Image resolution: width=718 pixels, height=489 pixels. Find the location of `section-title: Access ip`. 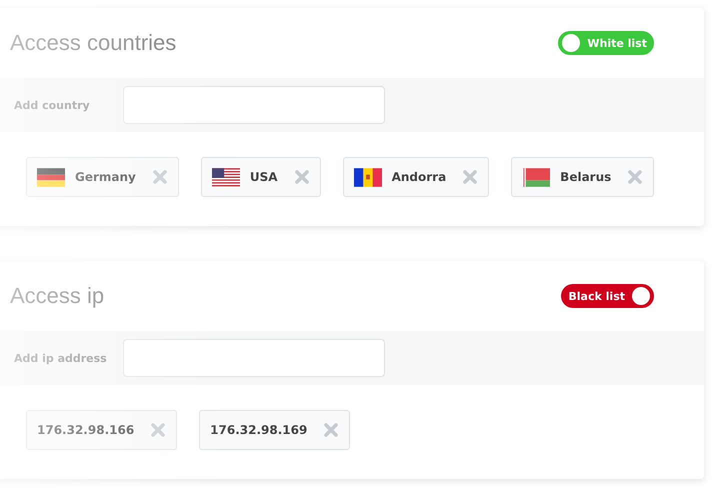

section-title: Access ip is located at coordinates (57, 296).